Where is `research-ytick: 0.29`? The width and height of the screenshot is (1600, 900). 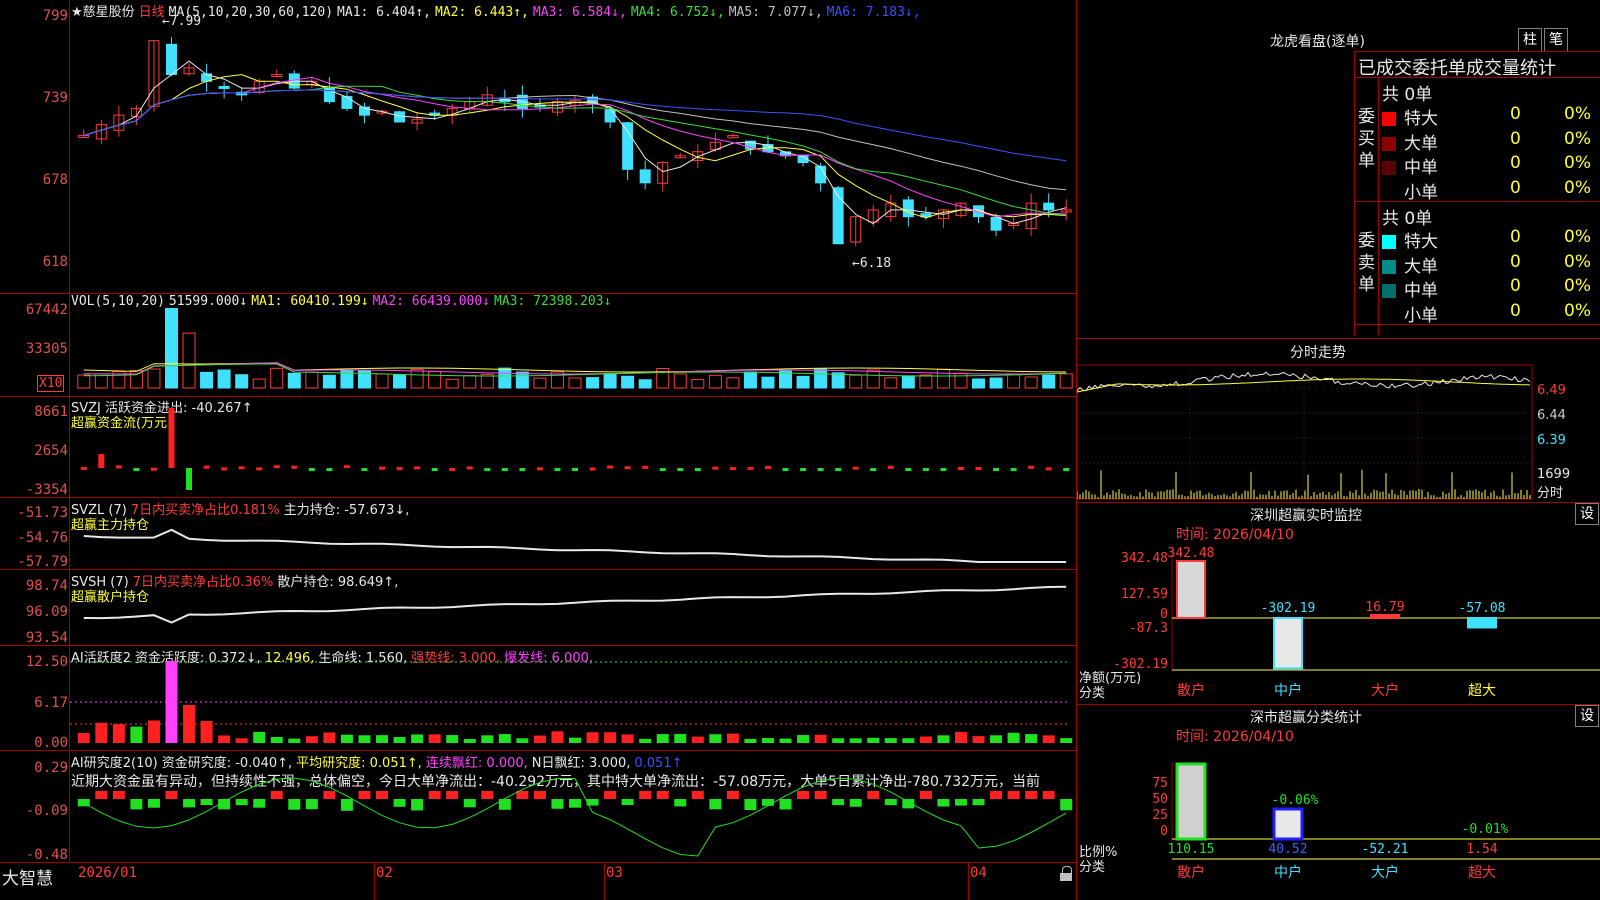
research-ytick: 0.29 is located at coordinates (51, 768).